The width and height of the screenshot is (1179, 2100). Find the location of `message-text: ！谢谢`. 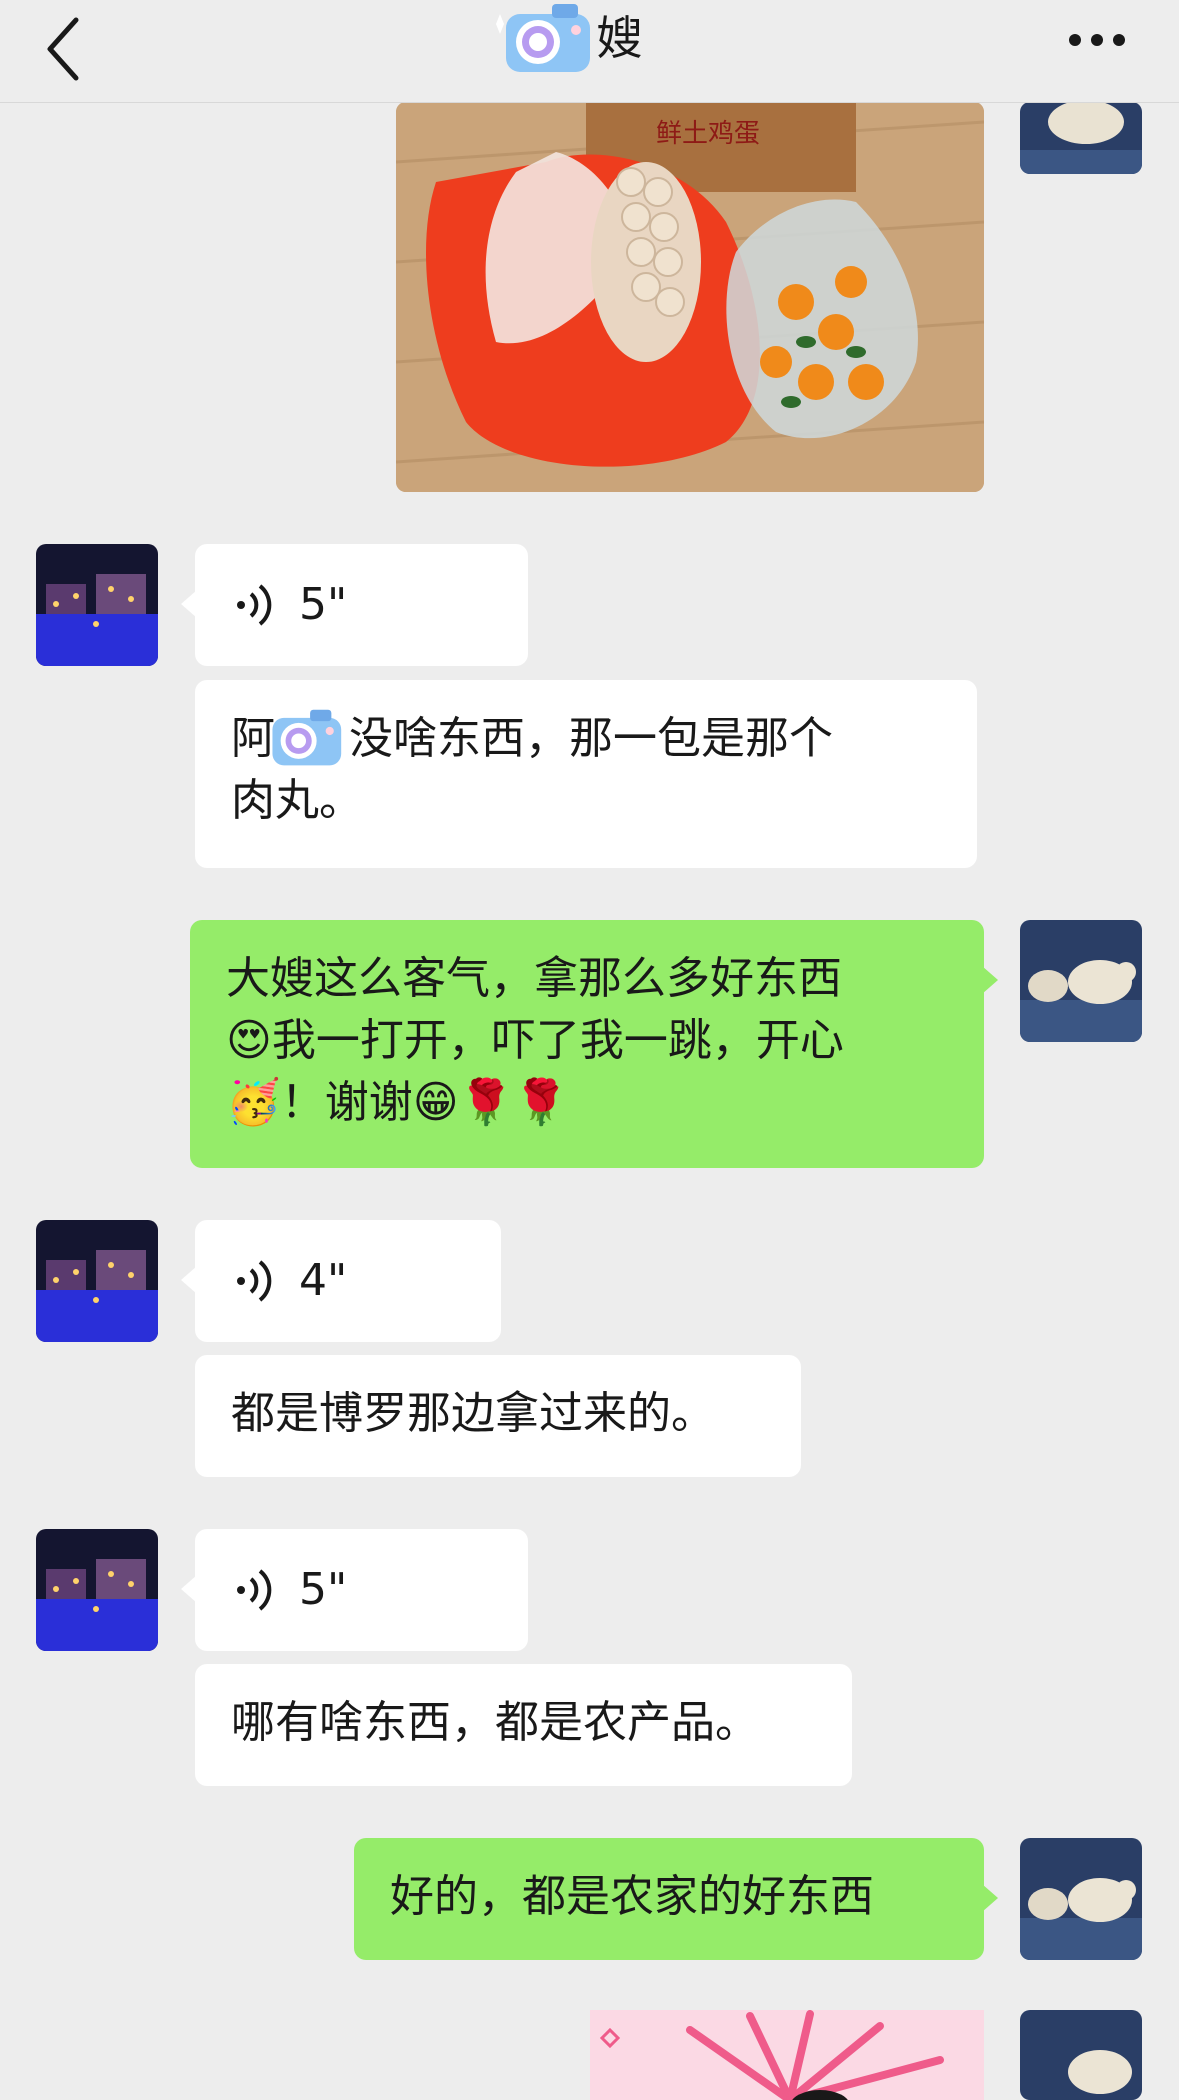

message-text: ！谢谢 is located at coordinates (346, 1102).